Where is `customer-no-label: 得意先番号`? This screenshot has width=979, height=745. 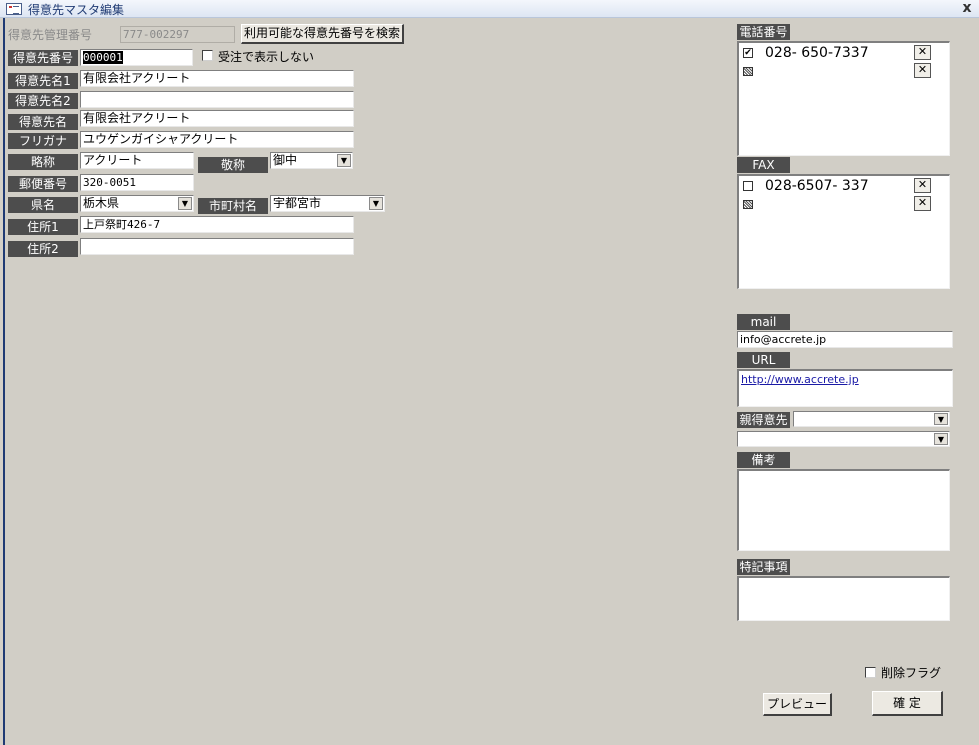
customer-no-label: 得意先番号 is located at coordinates (43, 58).